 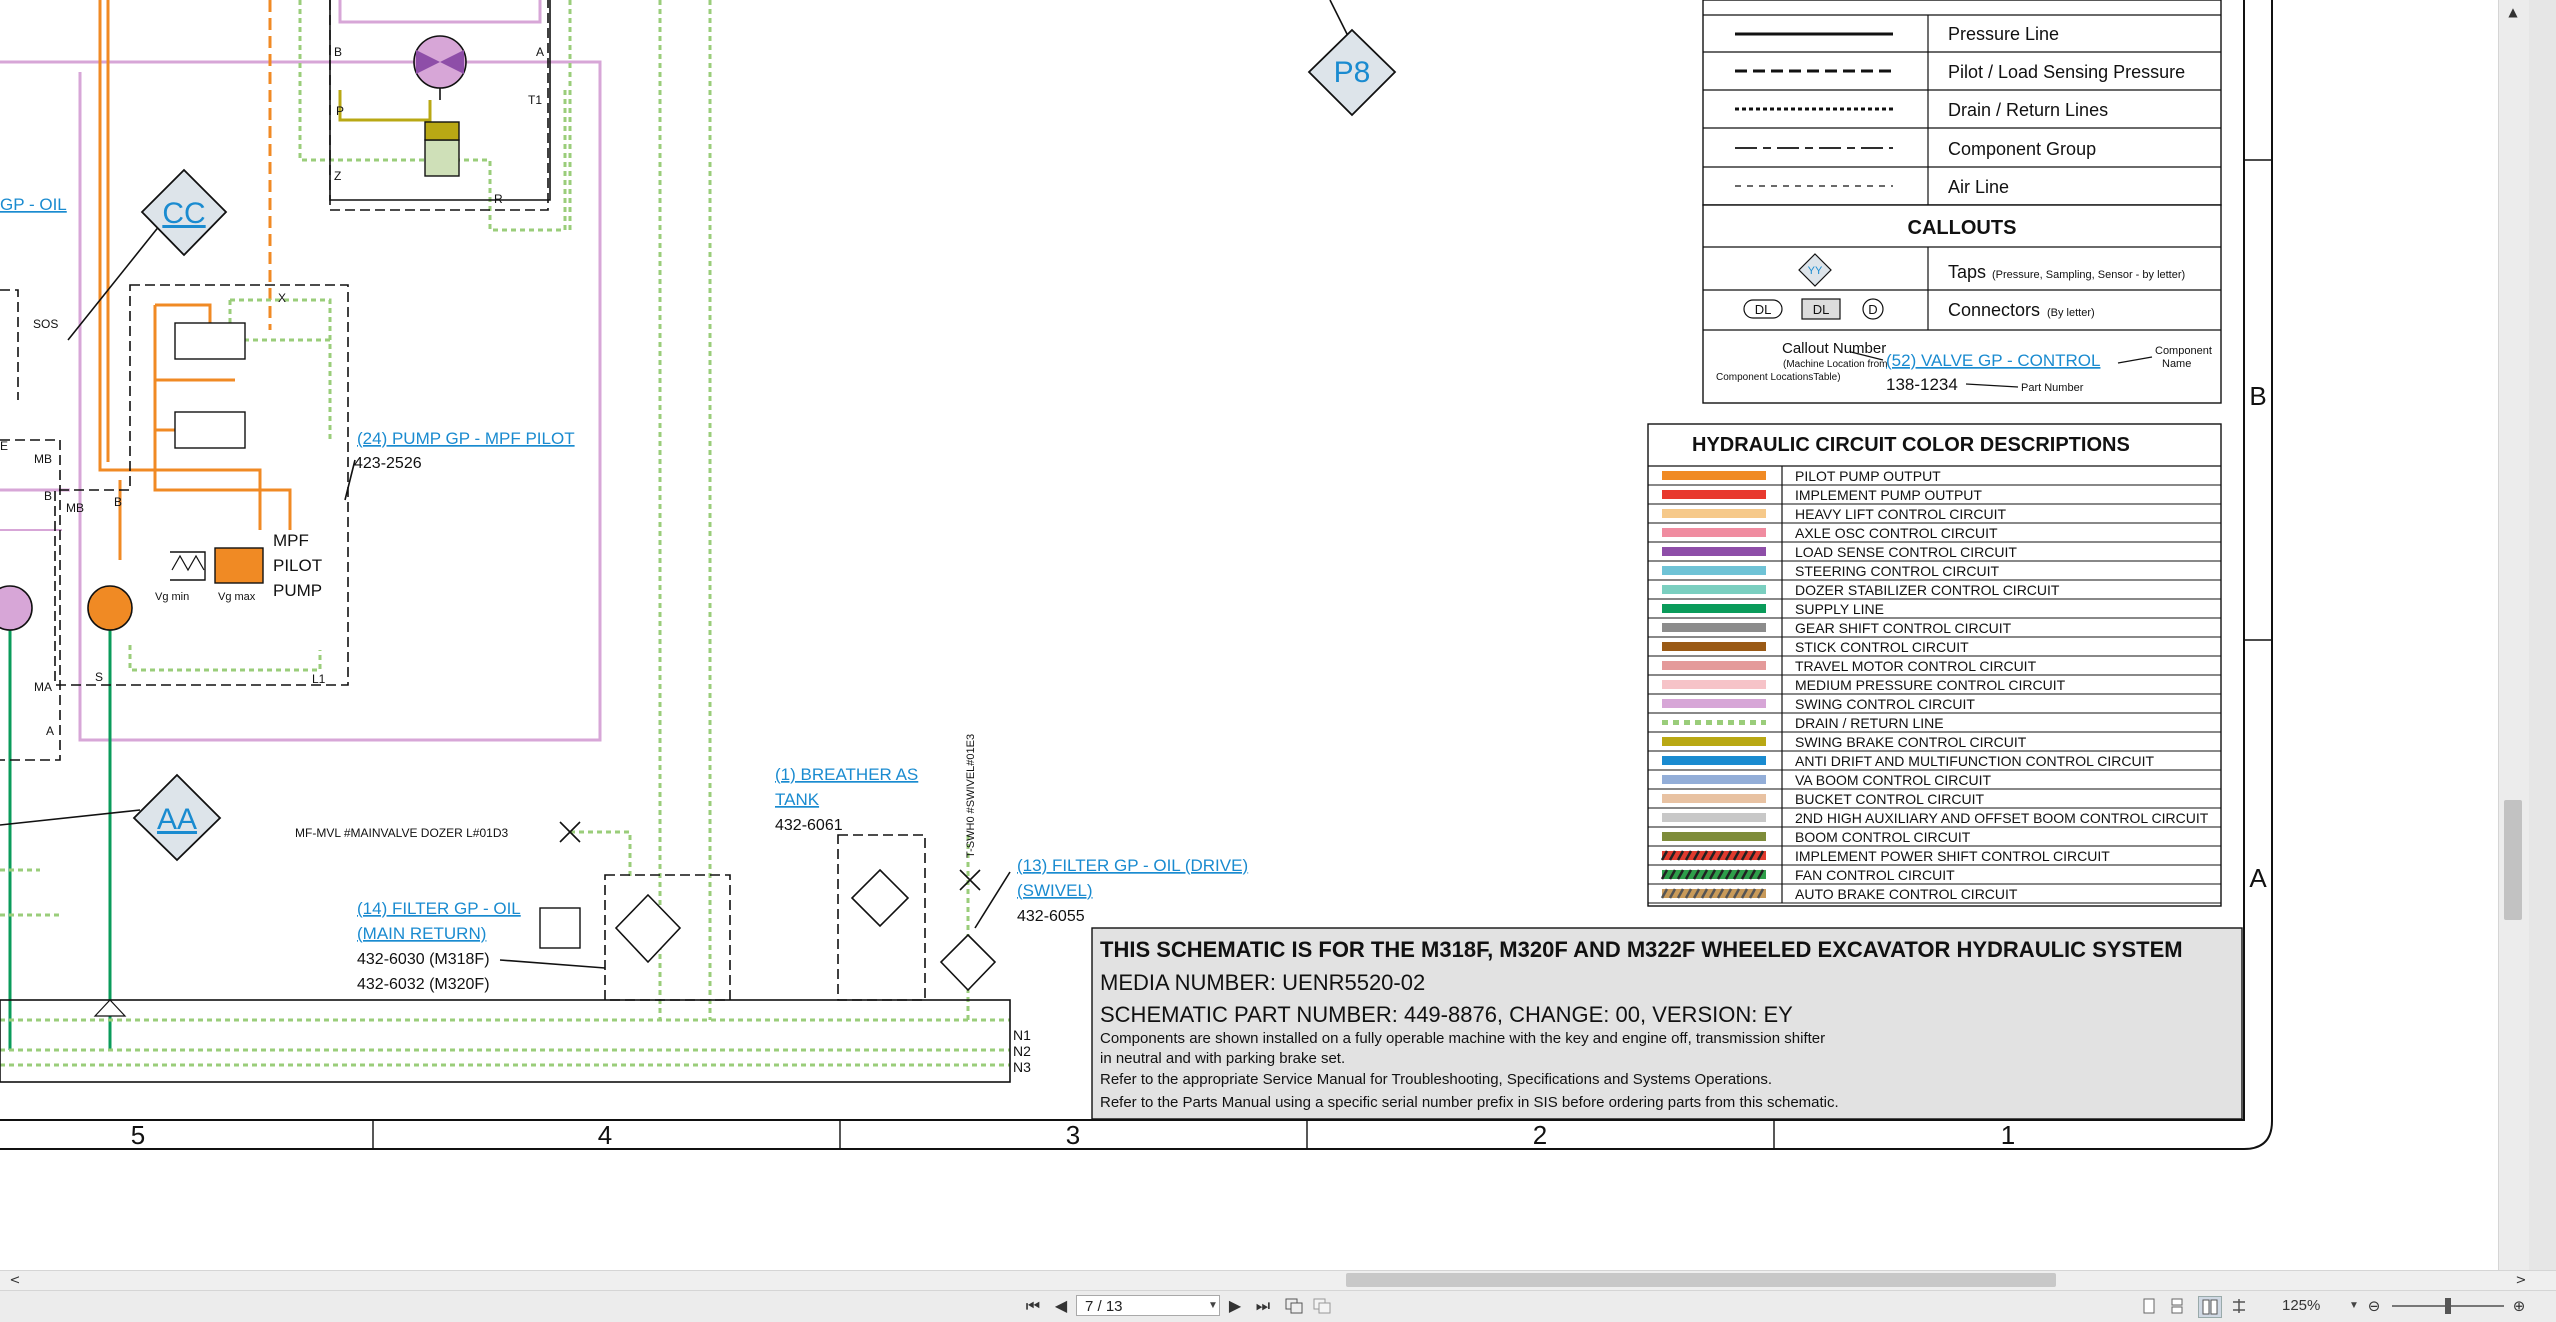 I want to click on title-note: in neutral and with parking brake set., so click(x=1222, y=1058).